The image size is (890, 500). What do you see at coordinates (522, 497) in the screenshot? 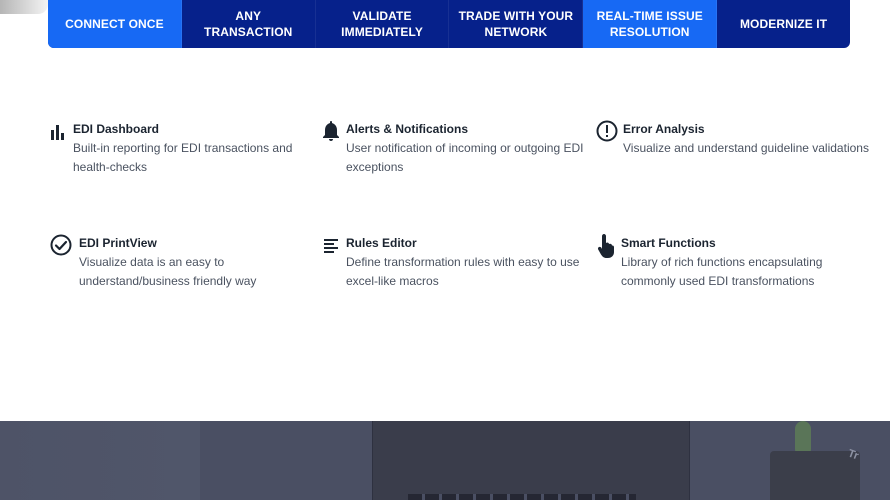
I see `laptop-keyboard` at bounding box center [522, 497].